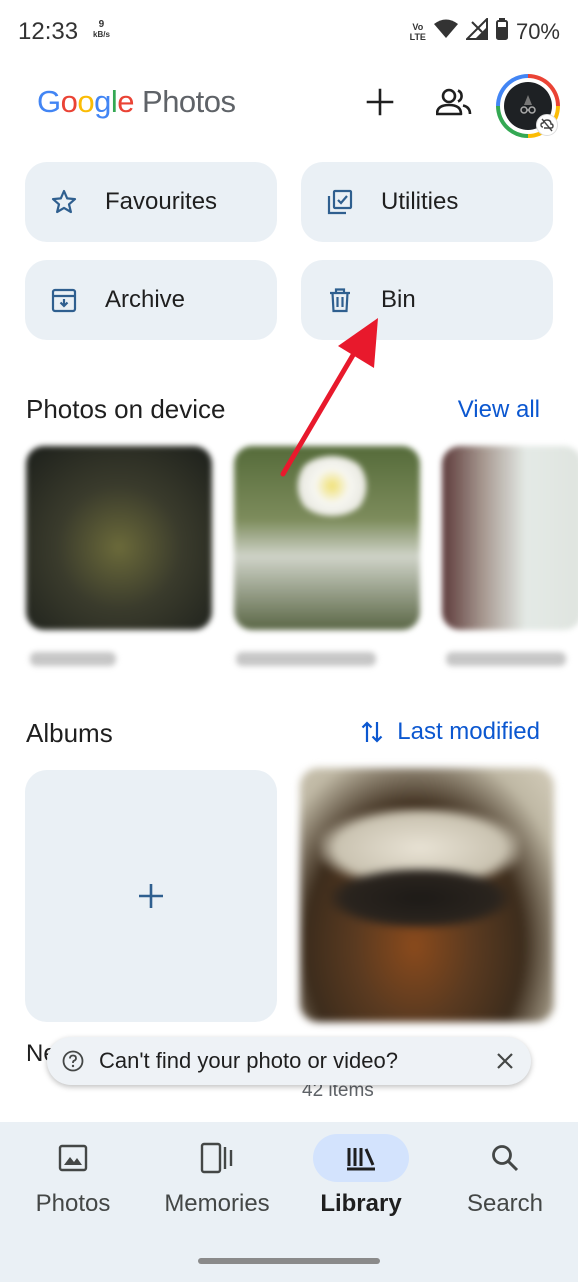 This screenshot has height=1282, width=578. I want to click on app-bar: Google Photos, so click(289, 104).